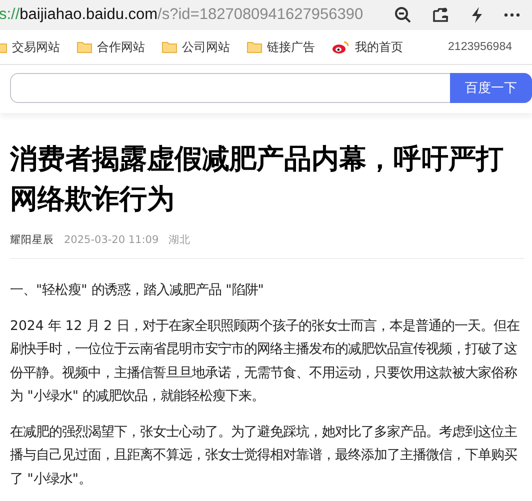 This screenshot has height=501, width=532. What do you see at coordinates (512, 15) in the screenshot?
I see `more-icon` at bounding box center [512, 15].